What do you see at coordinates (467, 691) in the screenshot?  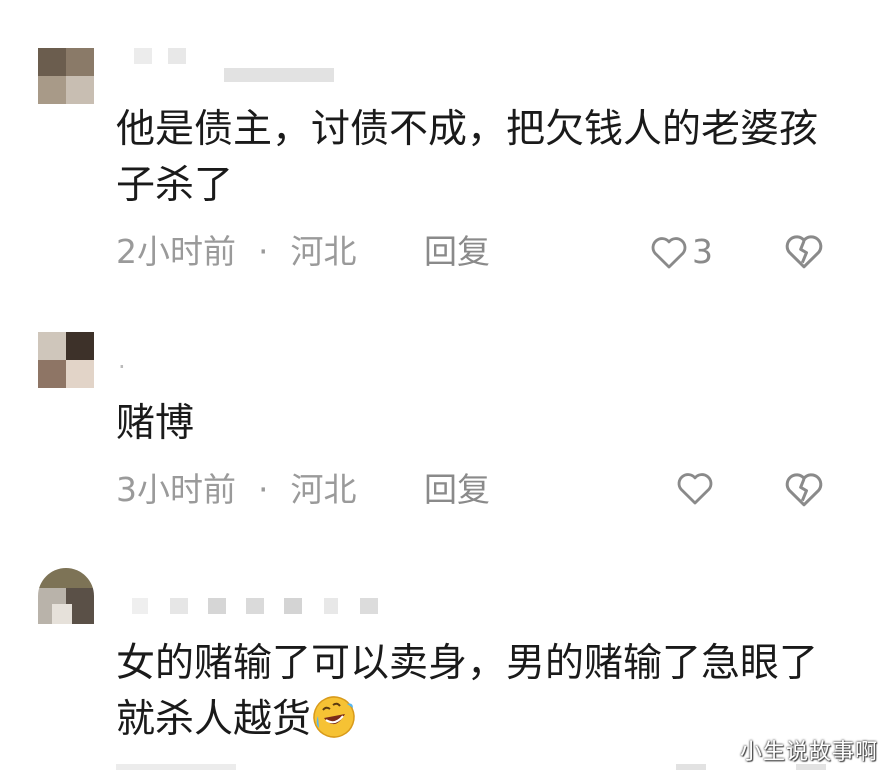 I see `comment-text-content: 女的赌输了可以卖身，男的赌输了急眼了就杀人越货` at bounding box center [467, 691].